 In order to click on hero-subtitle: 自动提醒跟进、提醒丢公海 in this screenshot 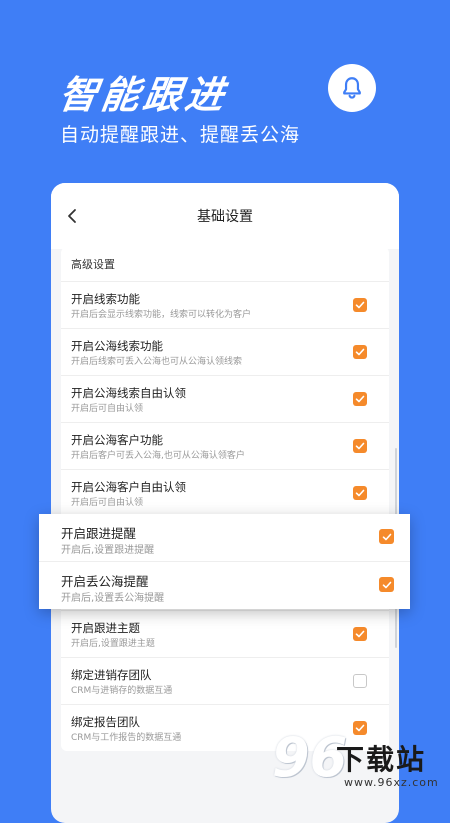, I will do `click(180, 135)`.